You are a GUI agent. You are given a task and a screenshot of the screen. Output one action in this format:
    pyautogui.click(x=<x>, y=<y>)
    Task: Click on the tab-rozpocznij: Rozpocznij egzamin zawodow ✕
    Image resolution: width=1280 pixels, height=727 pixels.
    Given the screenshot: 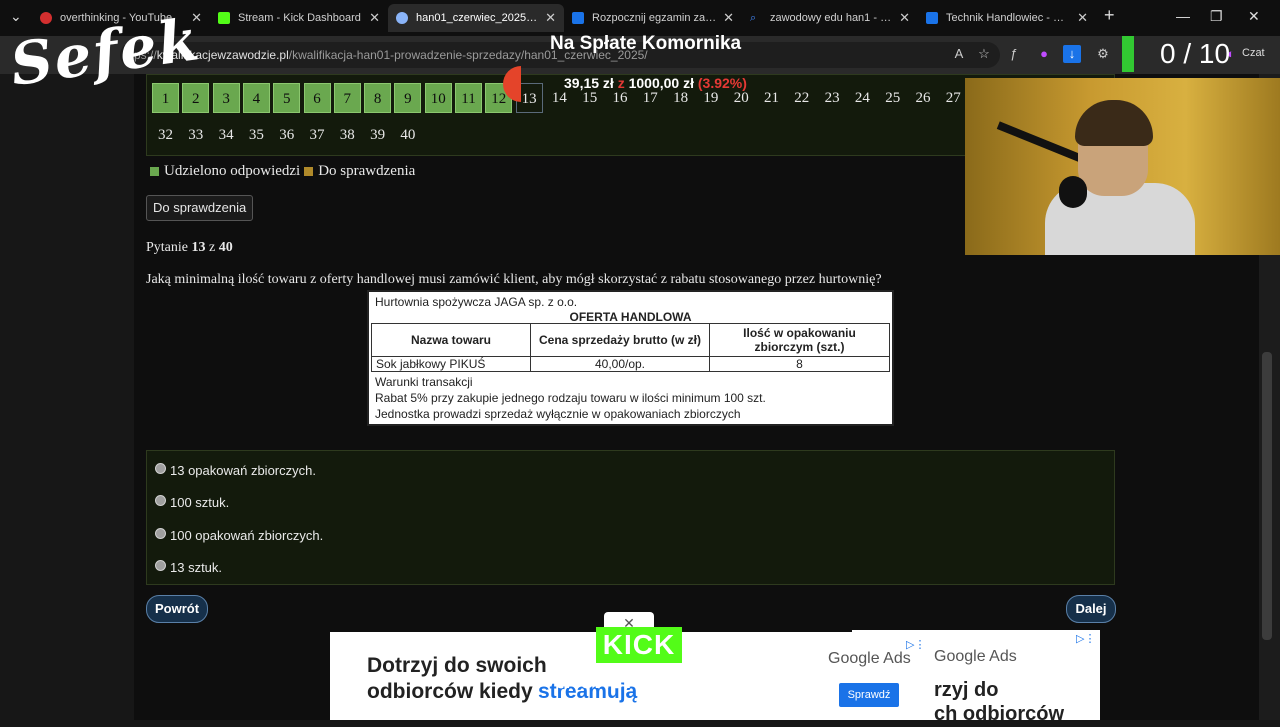 What is the action you would take?
    pyautogui.click(x=653, y=18)
    